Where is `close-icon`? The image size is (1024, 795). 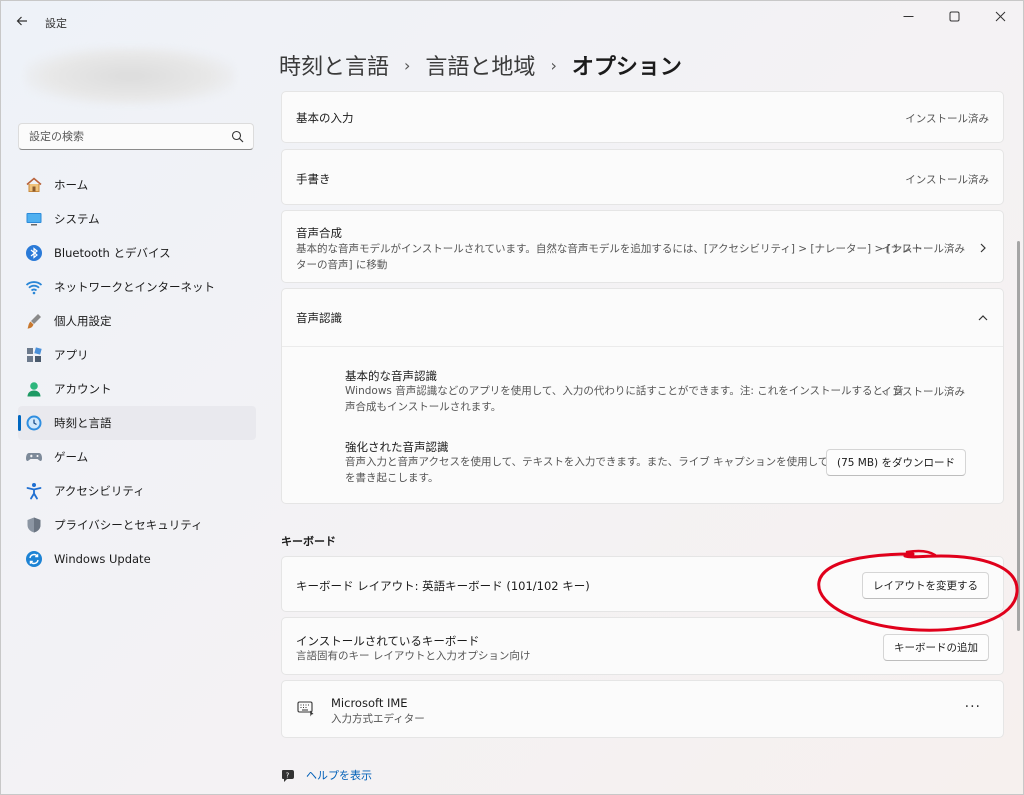
close-icon is located at coordinates (1000, 16).